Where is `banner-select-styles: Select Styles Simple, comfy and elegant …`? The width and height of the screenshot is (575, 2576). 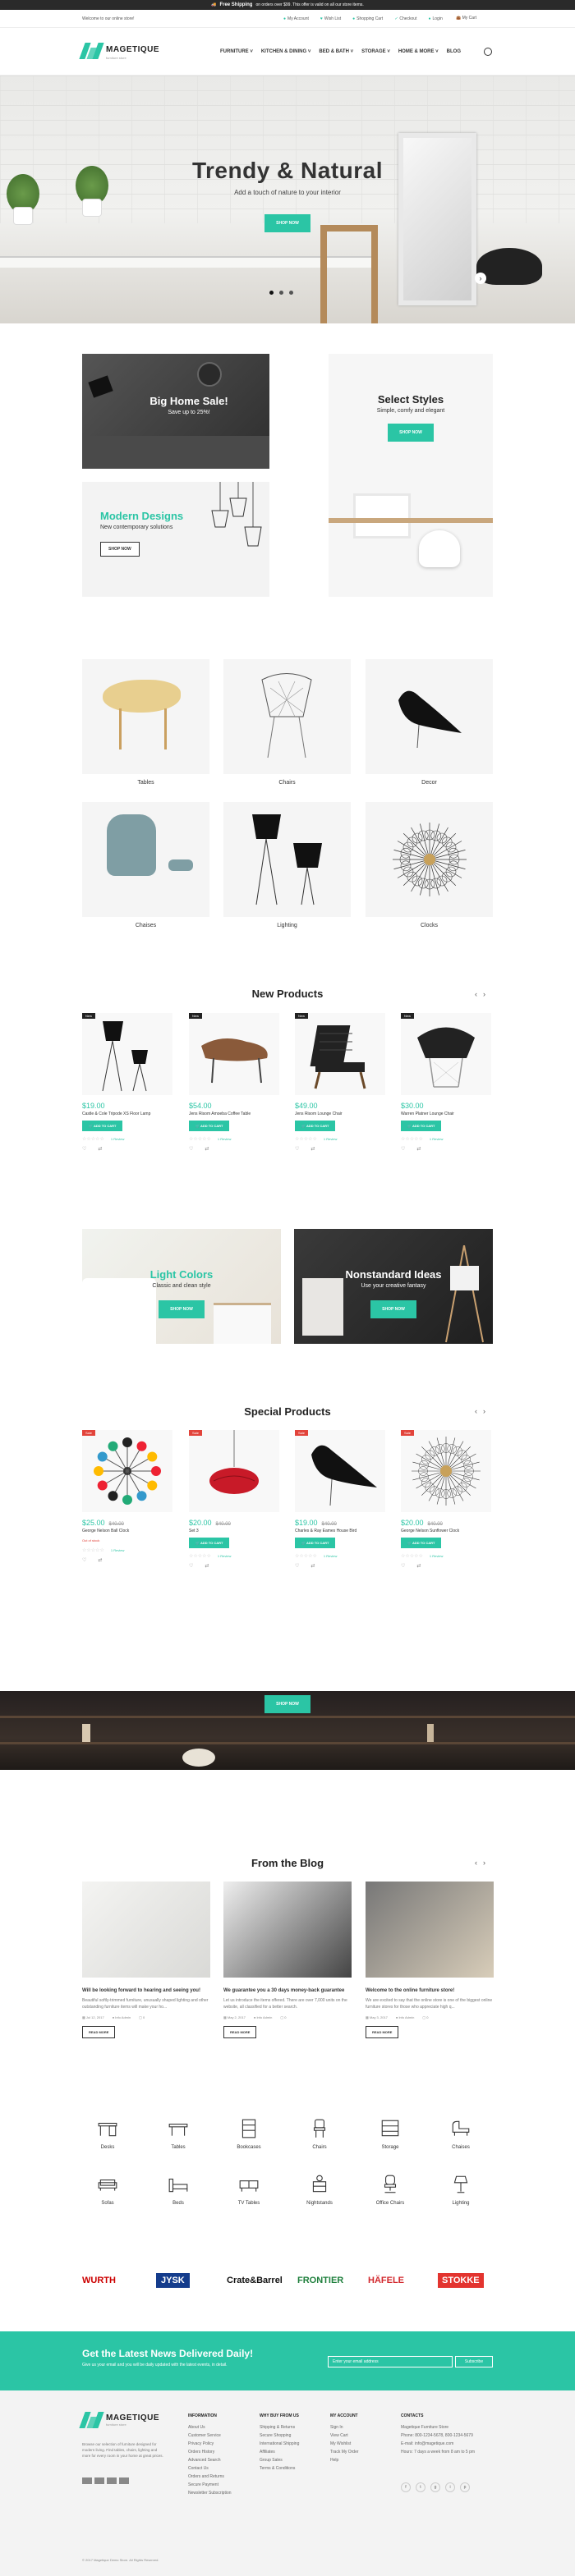
banner-select-styles: Select Styles Simple, comfy and elegant … is located at coordinates (411, 476).